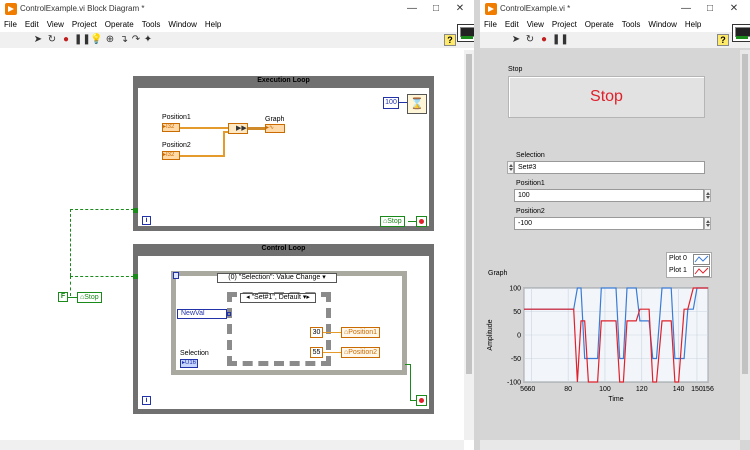 The width and height of the screenshot is (750, 450). Describe the element at coordinates (89, 297) in the screenshot. I see `outside-stop-local-variable: ⌂Stop` at that location.